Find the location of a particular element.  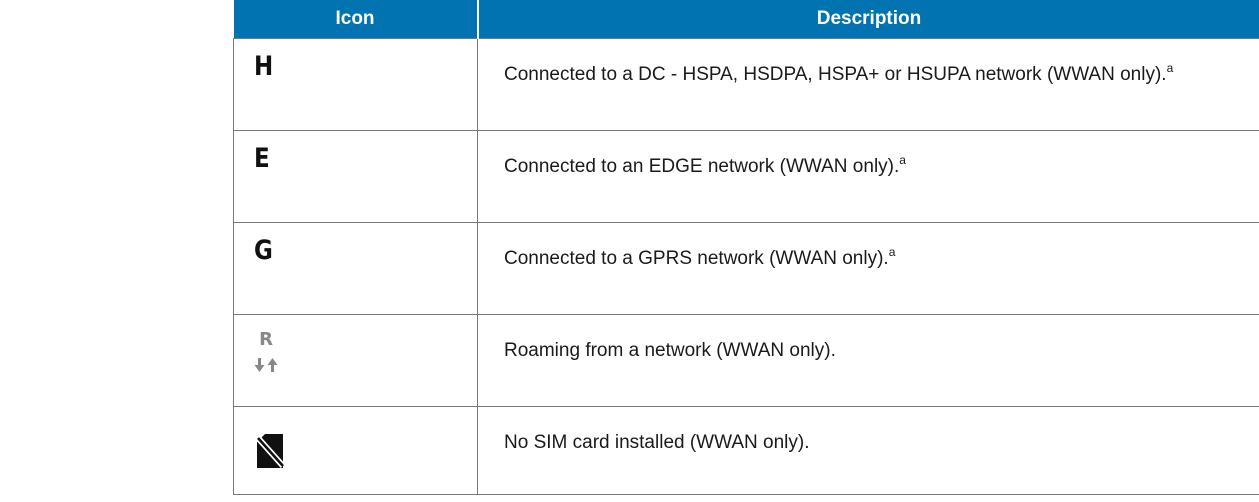

roaming-arrows-icon is located at coordinates (266, 364).